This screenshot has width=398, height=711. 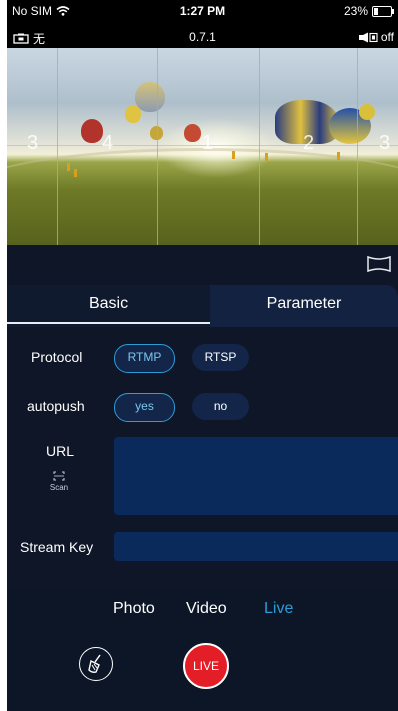 I want to click on mode-live: Live, so click(x=278, y=609).